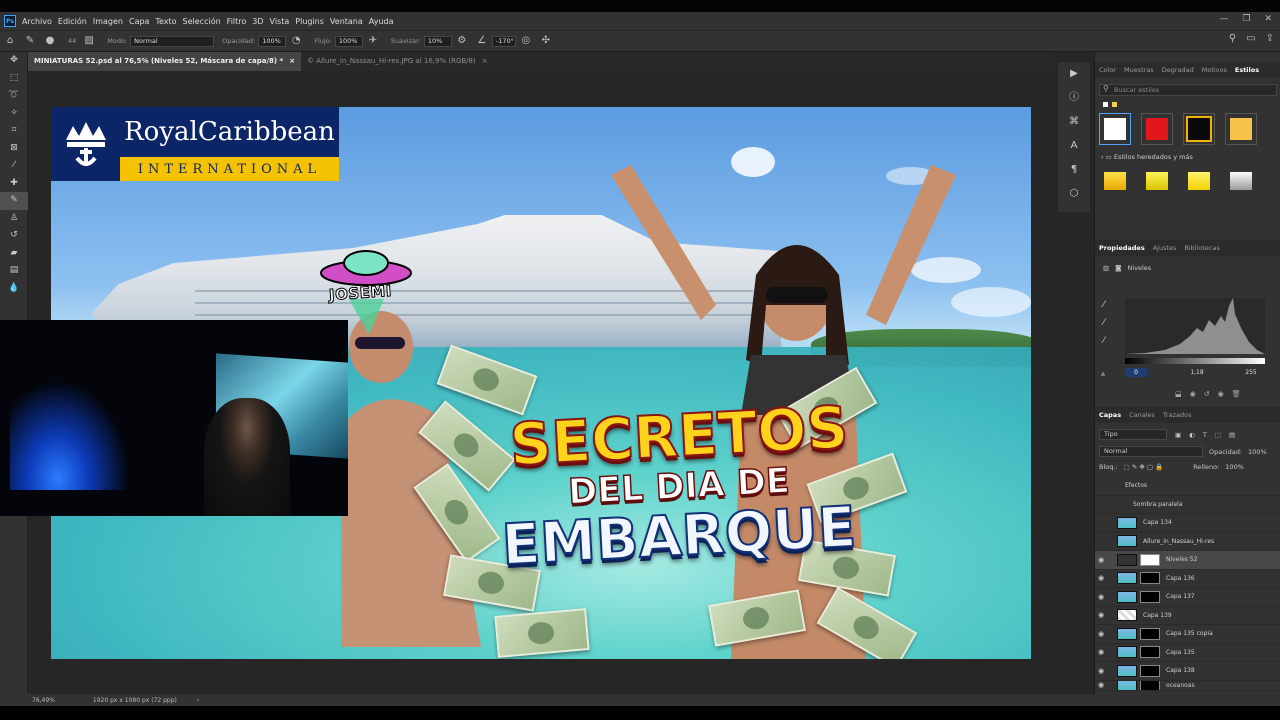 This screenshot has width=1280, height=720. Describe the element at coordinates (1189, 157) in the screenshot. I see `inherited-styles-folder: › ▭ Estilos heredados y más` at that location.